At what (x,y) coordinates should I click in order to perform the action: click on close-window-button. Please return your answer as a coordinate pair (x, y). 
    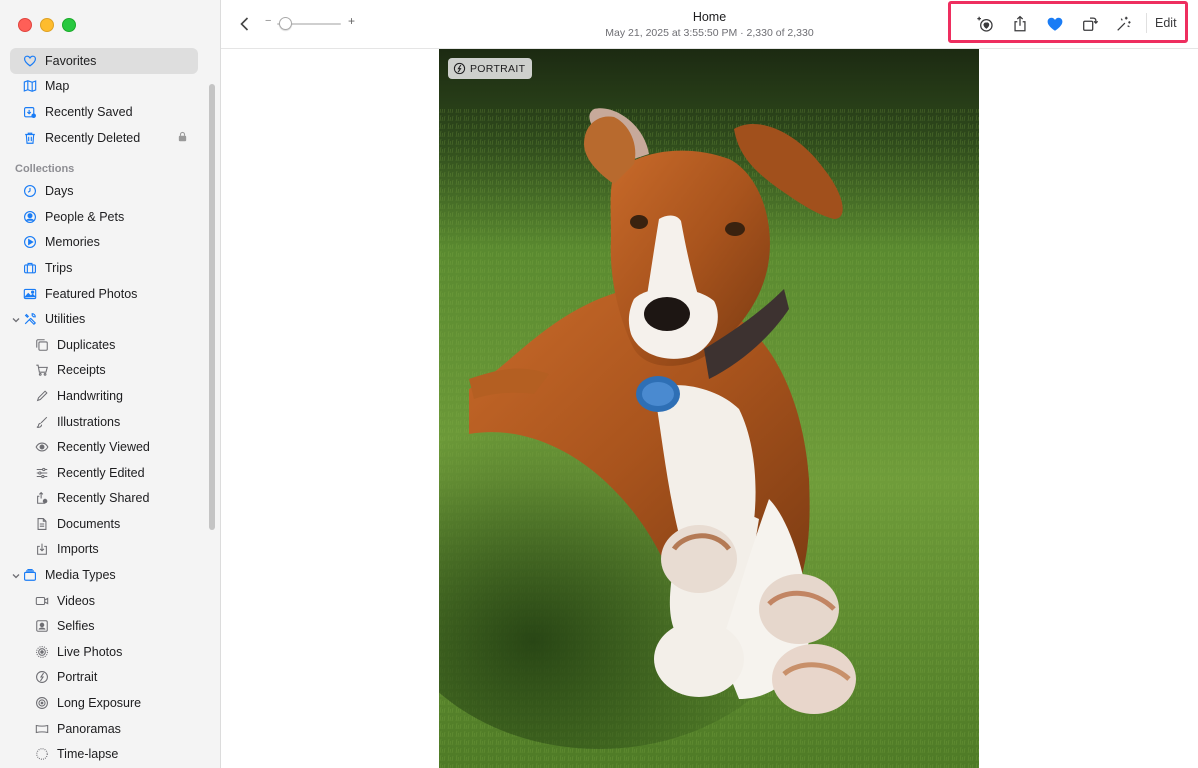
    Looking at the image, I should click on (25, 25).